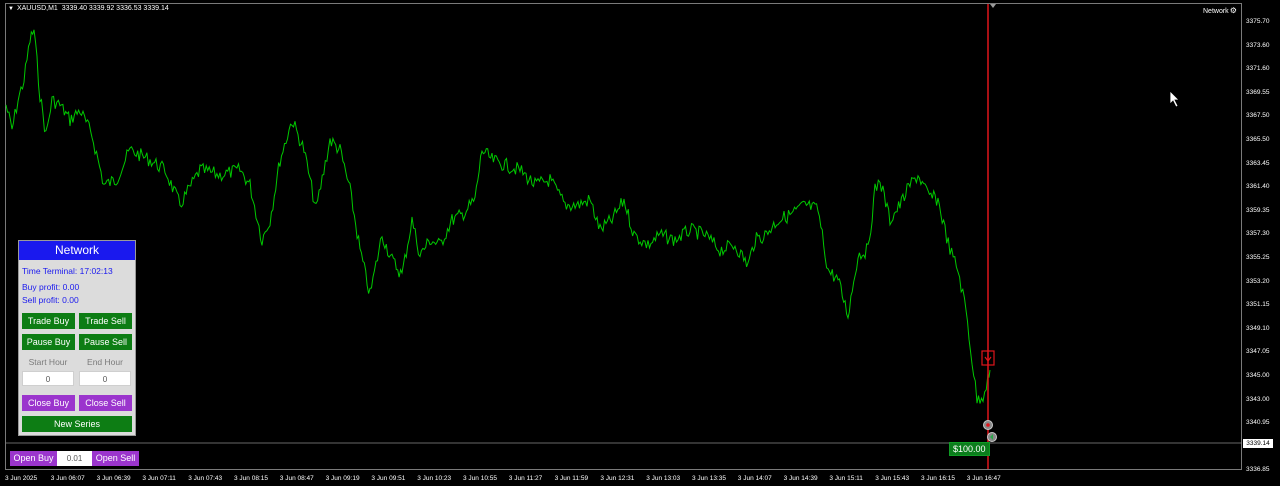  Describe the element at coordinates (105, 362) in the screenshot. I see `end-hour-label: End Hour` at that location.